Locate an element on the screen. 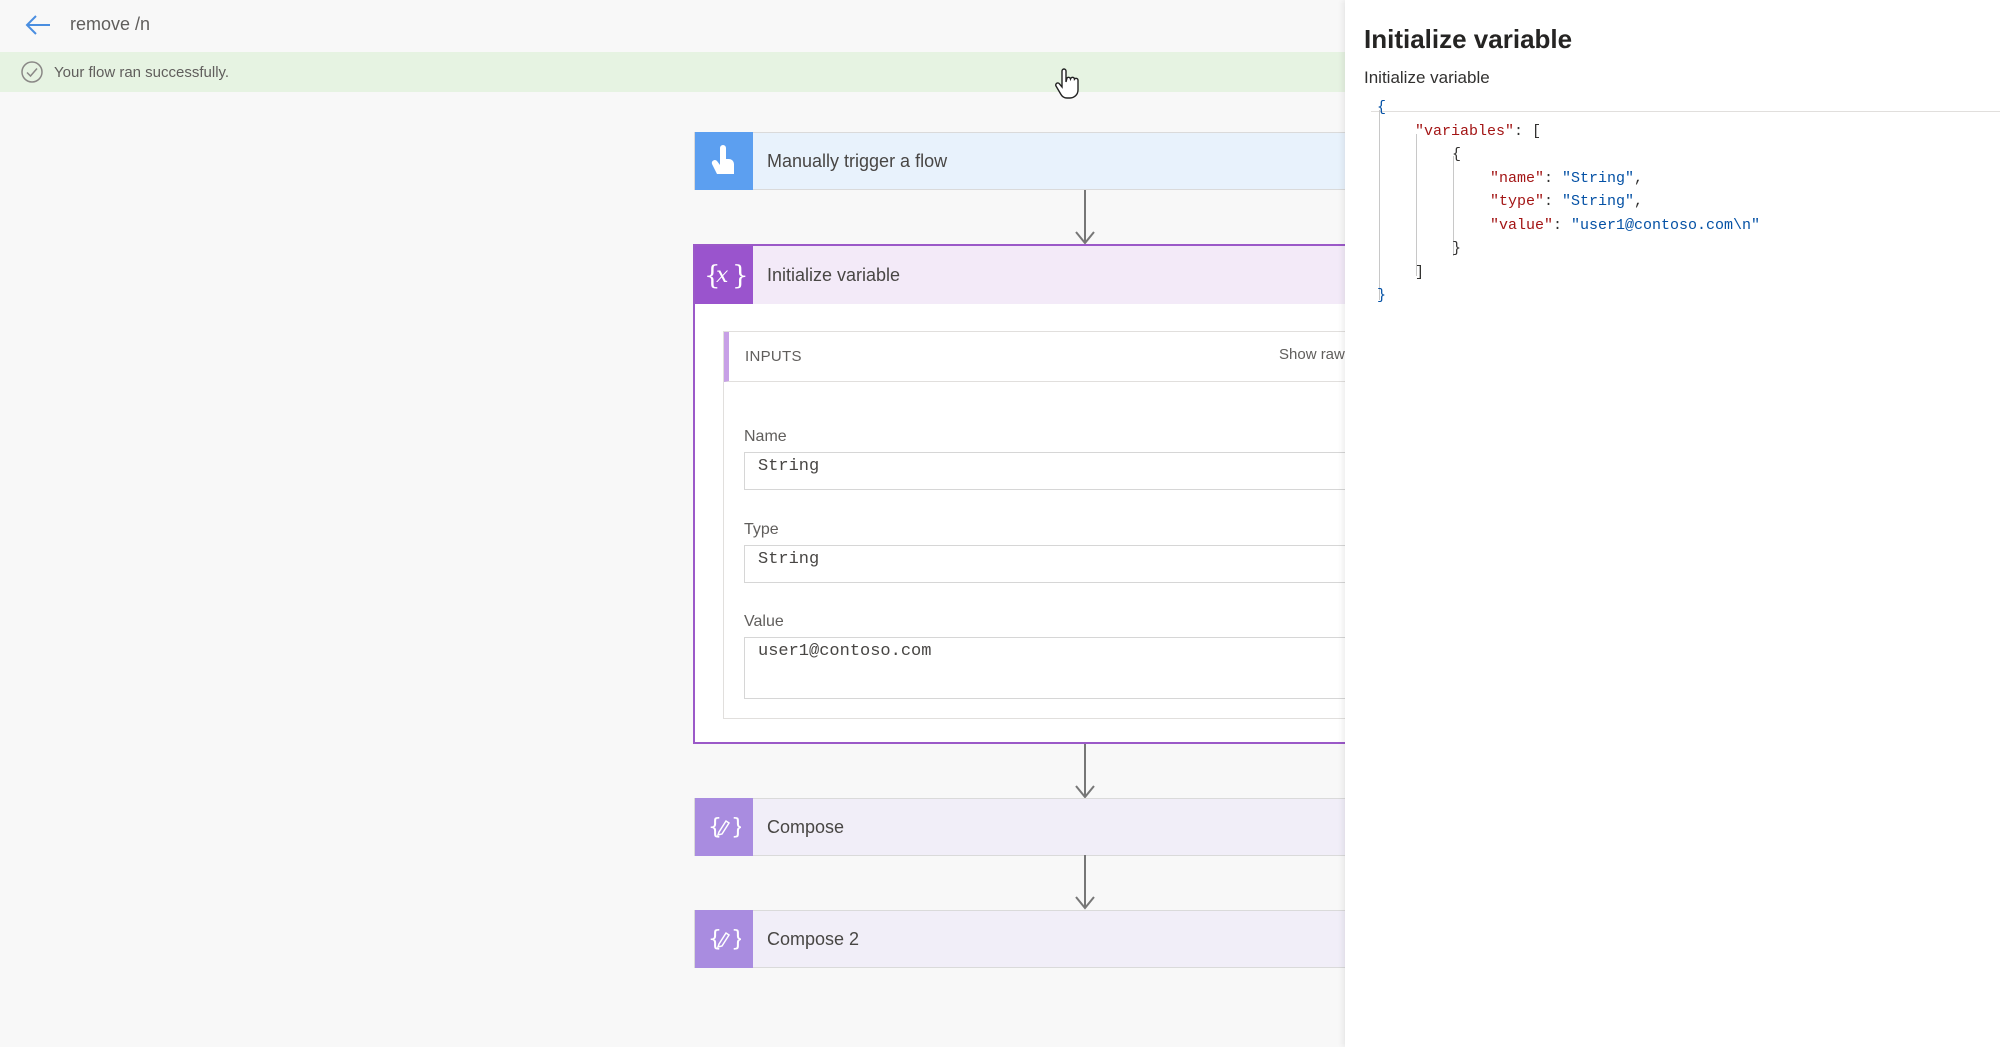 This screenshot has width=2000, height=1047. svg-text: x is located at coordinates (722, 275).